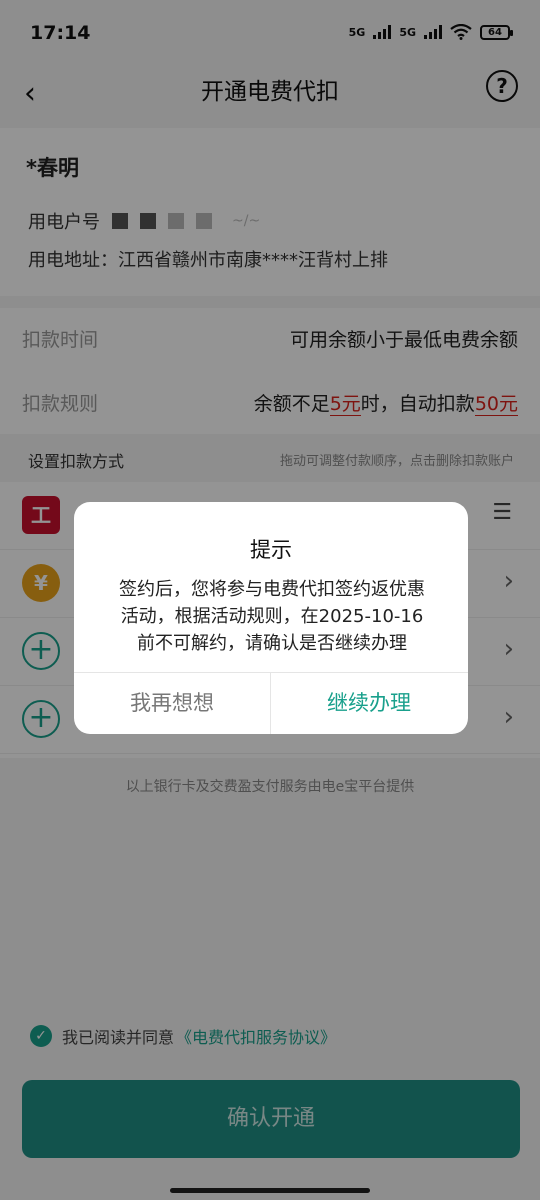 Image resolution: width=540 pixels, height=1200 pixels. What do you see at coordinates (271, 550) in the screenshot?
I see `dialog-title: 提示` at bounding box center [271, 550].